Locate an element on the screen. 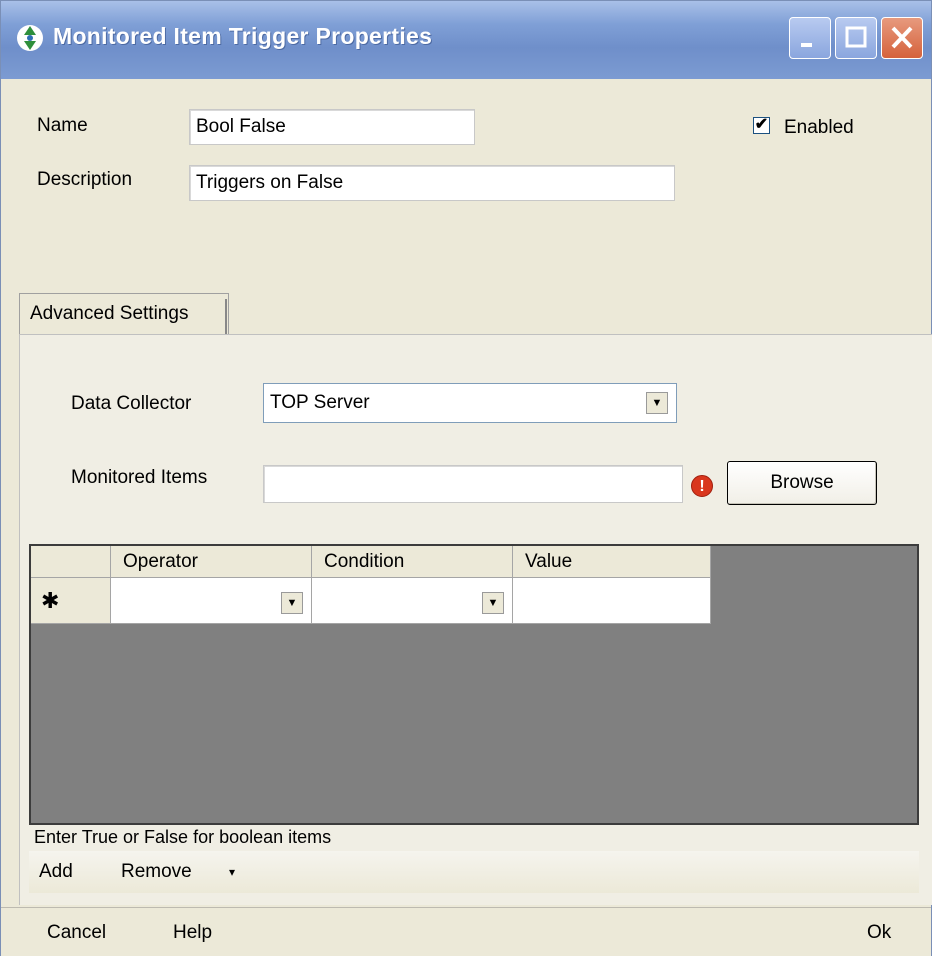  tab-advanced-settings: Advanced Settings is located at coordinates (124, 314).